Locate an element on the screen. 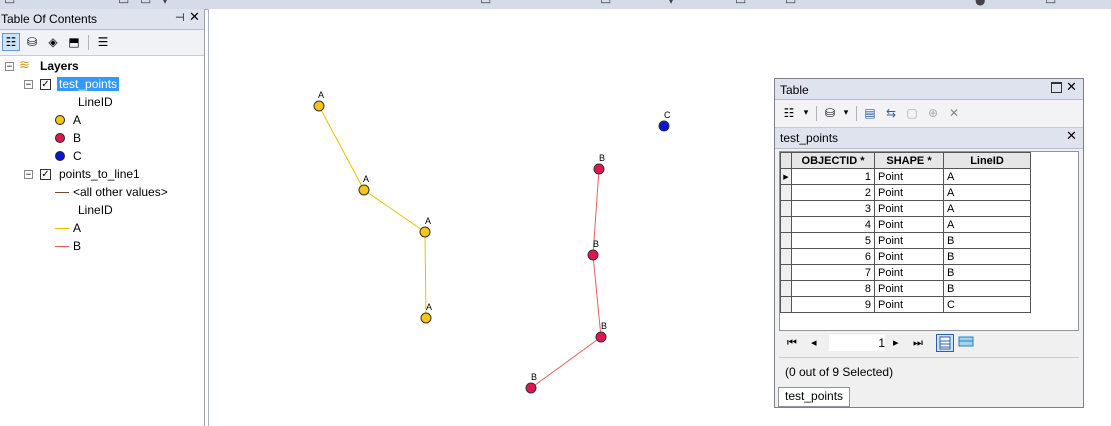 This screenshot has height=426, width=1111. cell: 6 is located at coordinates (833, 256).